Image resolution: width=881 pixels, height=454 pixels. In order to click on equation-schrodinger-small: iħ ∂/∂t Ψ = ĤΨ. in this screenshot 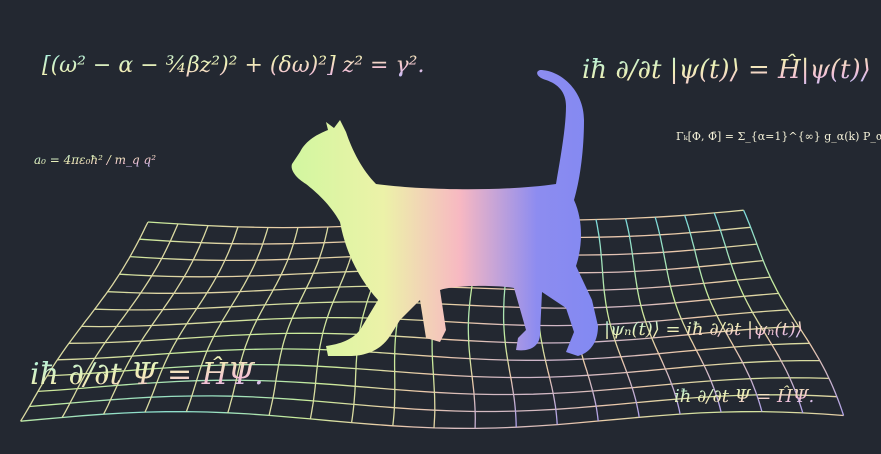, I will do `click(744, 395)`.